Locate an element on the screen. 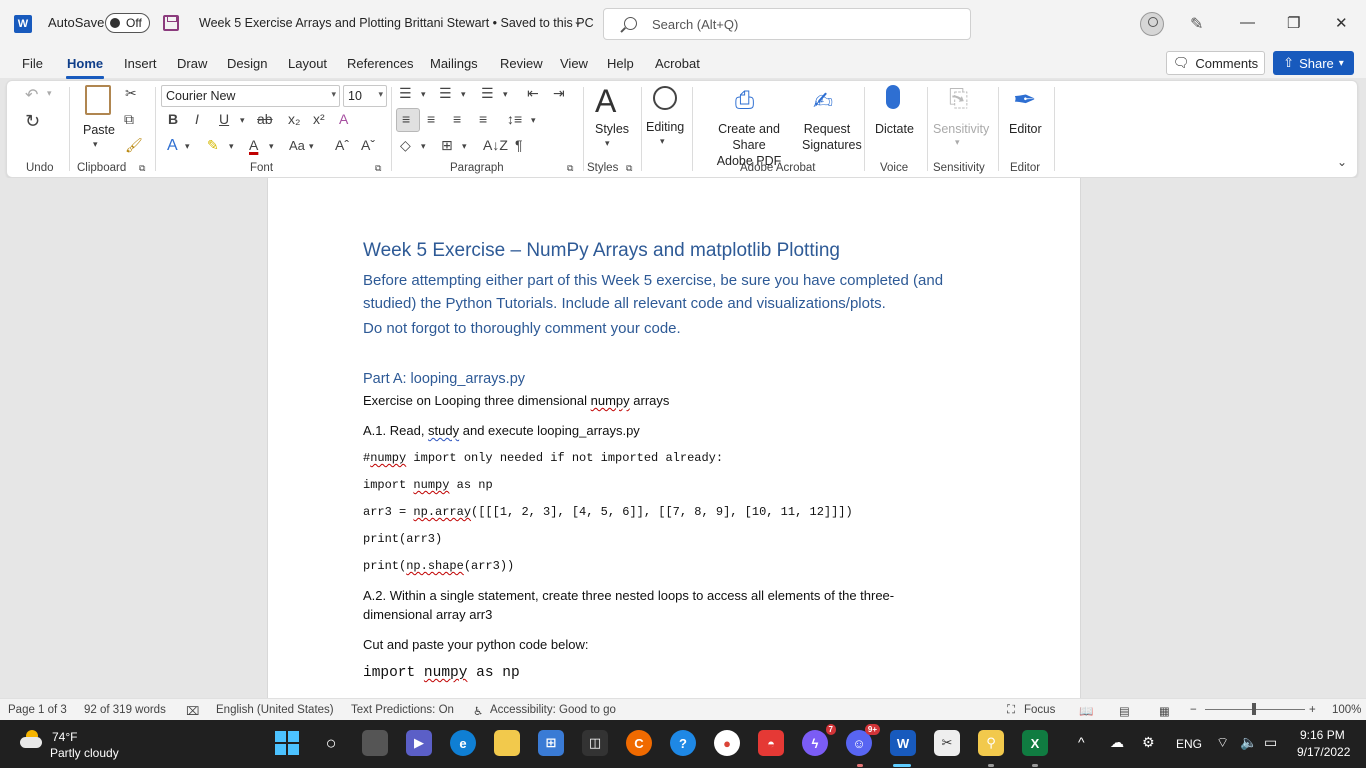 This screenshot has width=1366, height=768. create-pdf-icon: ⎙ is located at coordinates (744, 101).